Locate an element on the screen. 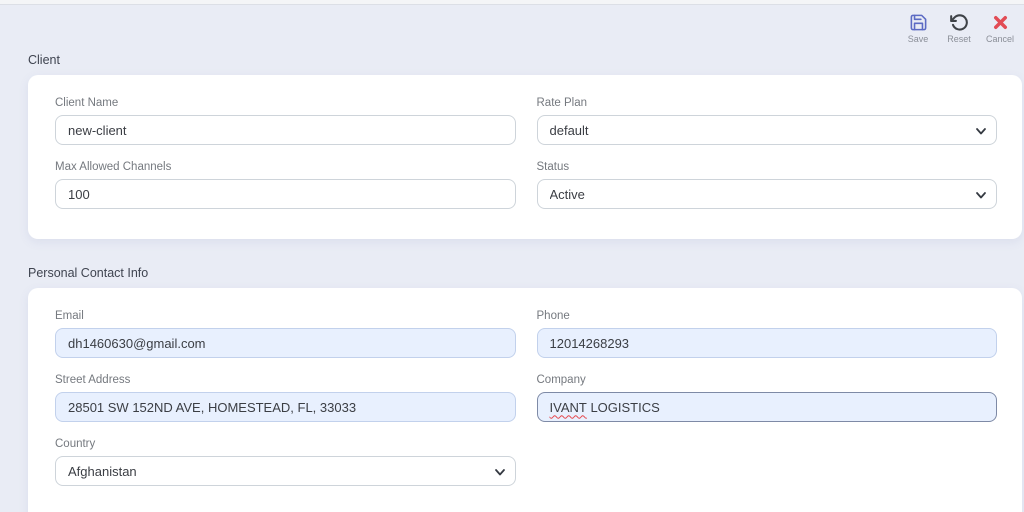 Image resolution: width=1024 pixels, height=512 pixels. company-rest-text: LOGISTICS is located at coordinates (623, 407).